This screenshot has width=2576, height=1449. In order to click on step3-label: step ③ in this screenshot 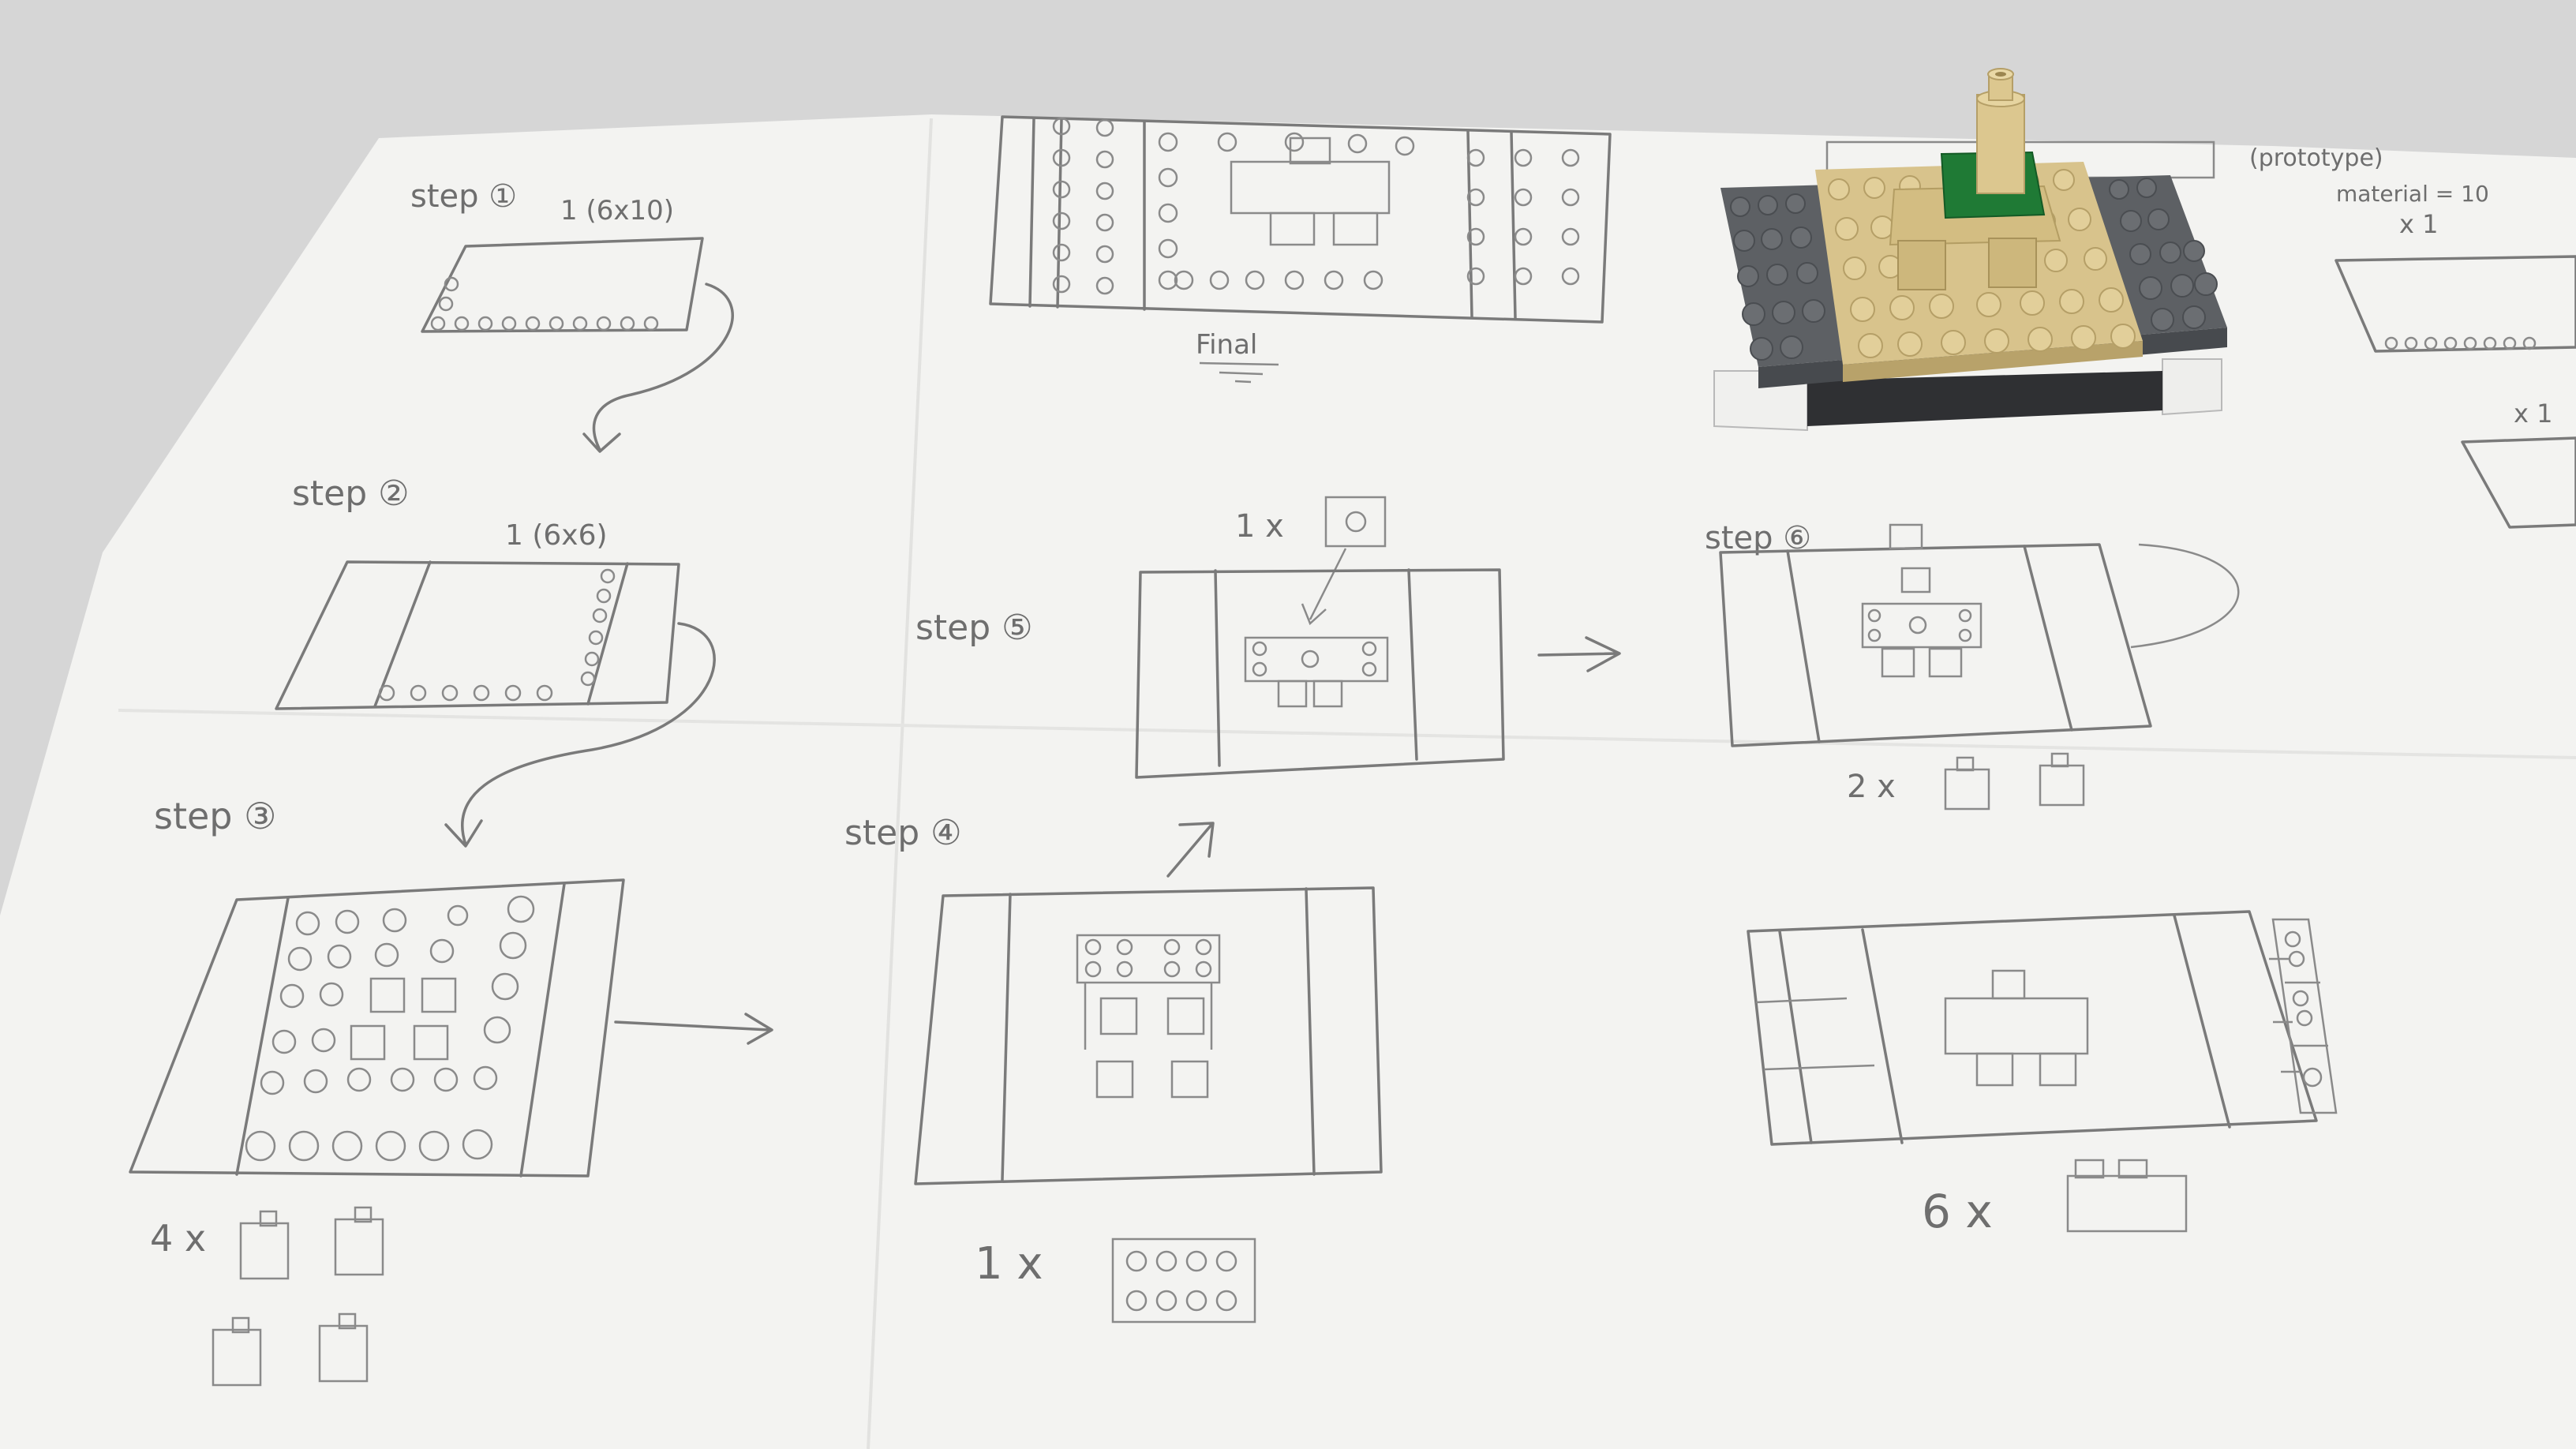, I will do `click(215, 816)`.